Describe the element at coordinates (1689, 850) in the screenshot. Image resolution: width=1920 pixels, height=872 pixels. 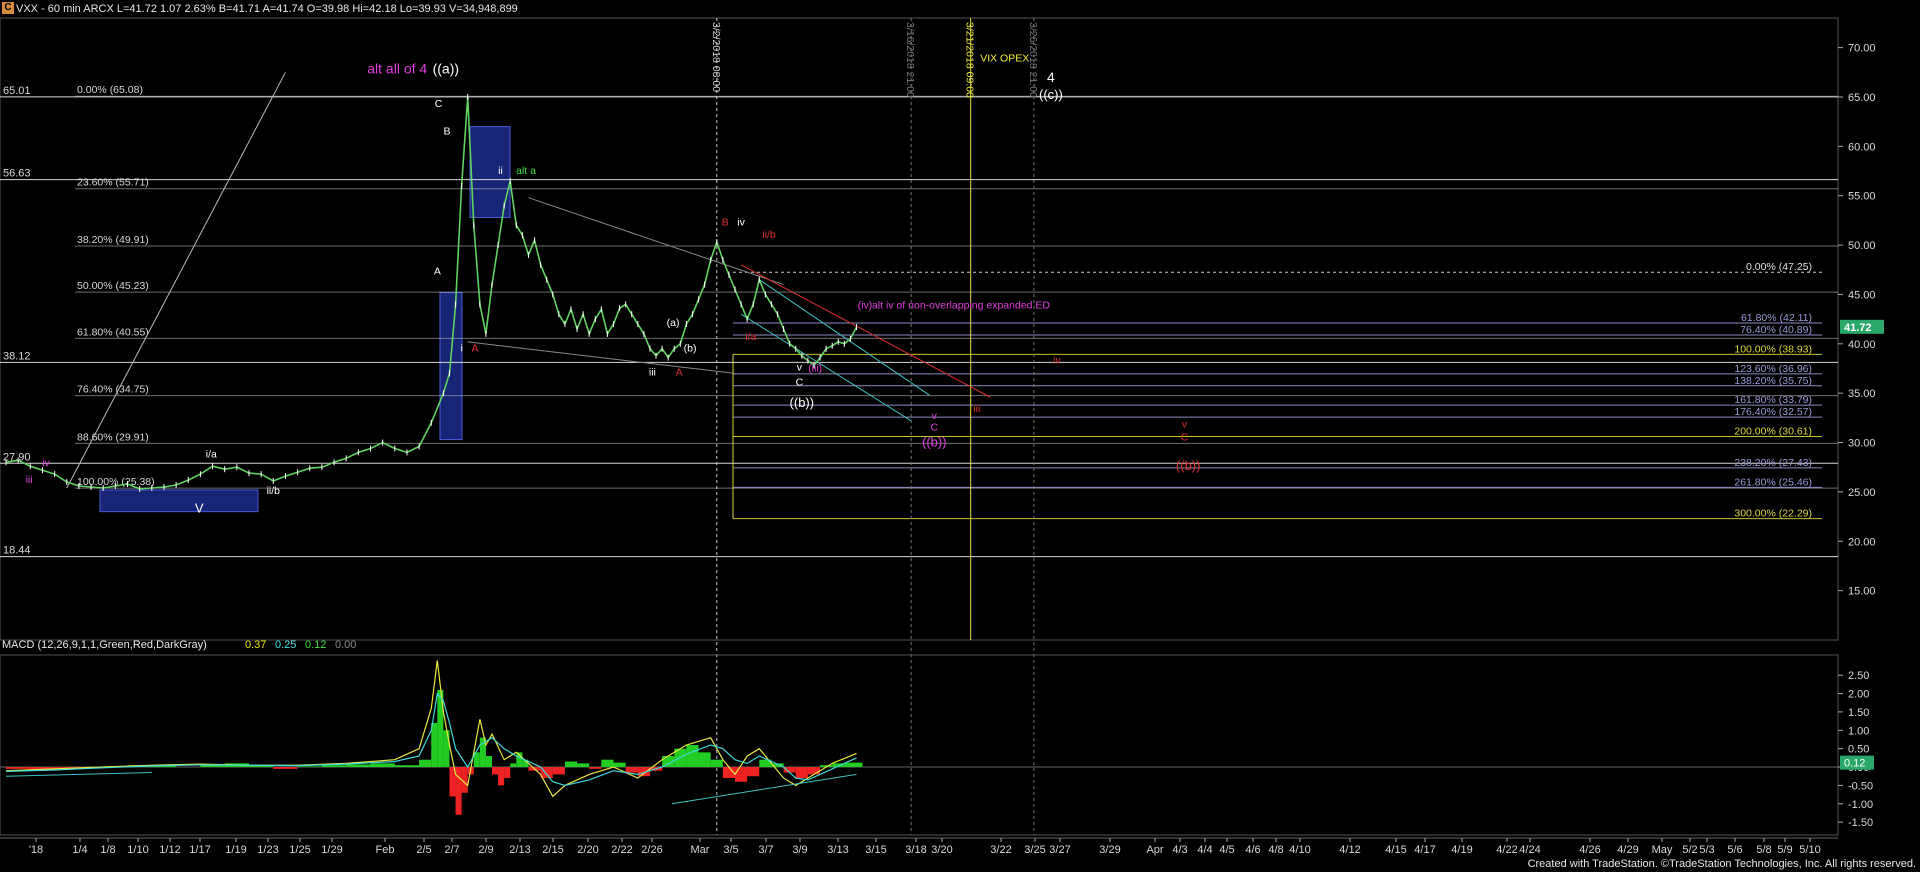
I see `x-tick-label: 5/2` at that location.